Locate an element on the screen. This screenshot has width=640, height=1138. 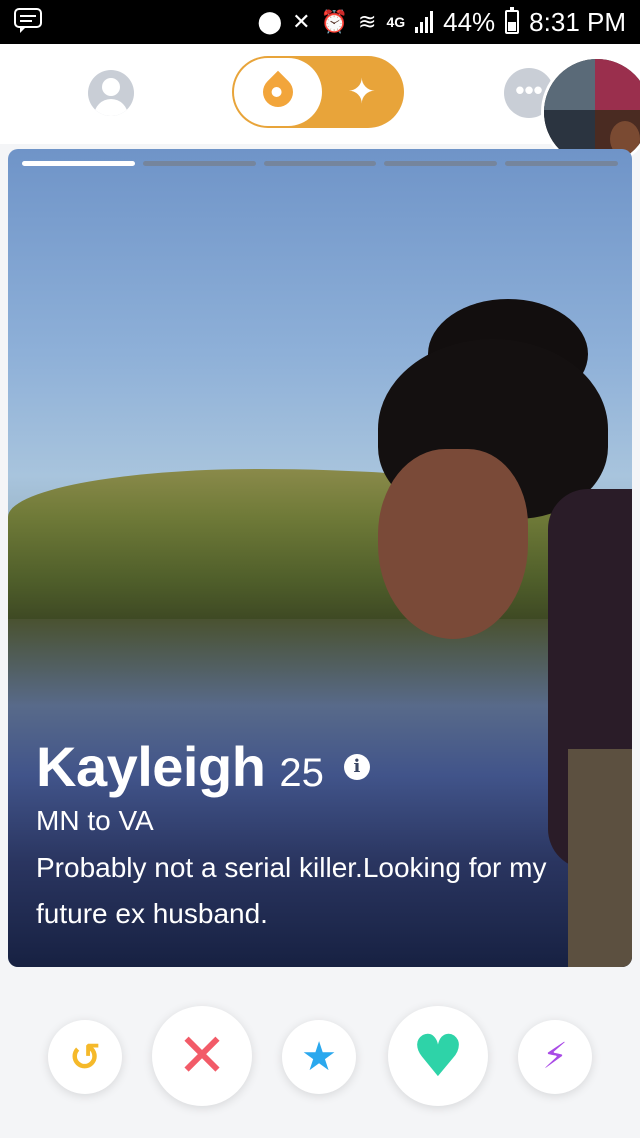
alarm-icon: ⏰ is located at coordinates (334, 21).